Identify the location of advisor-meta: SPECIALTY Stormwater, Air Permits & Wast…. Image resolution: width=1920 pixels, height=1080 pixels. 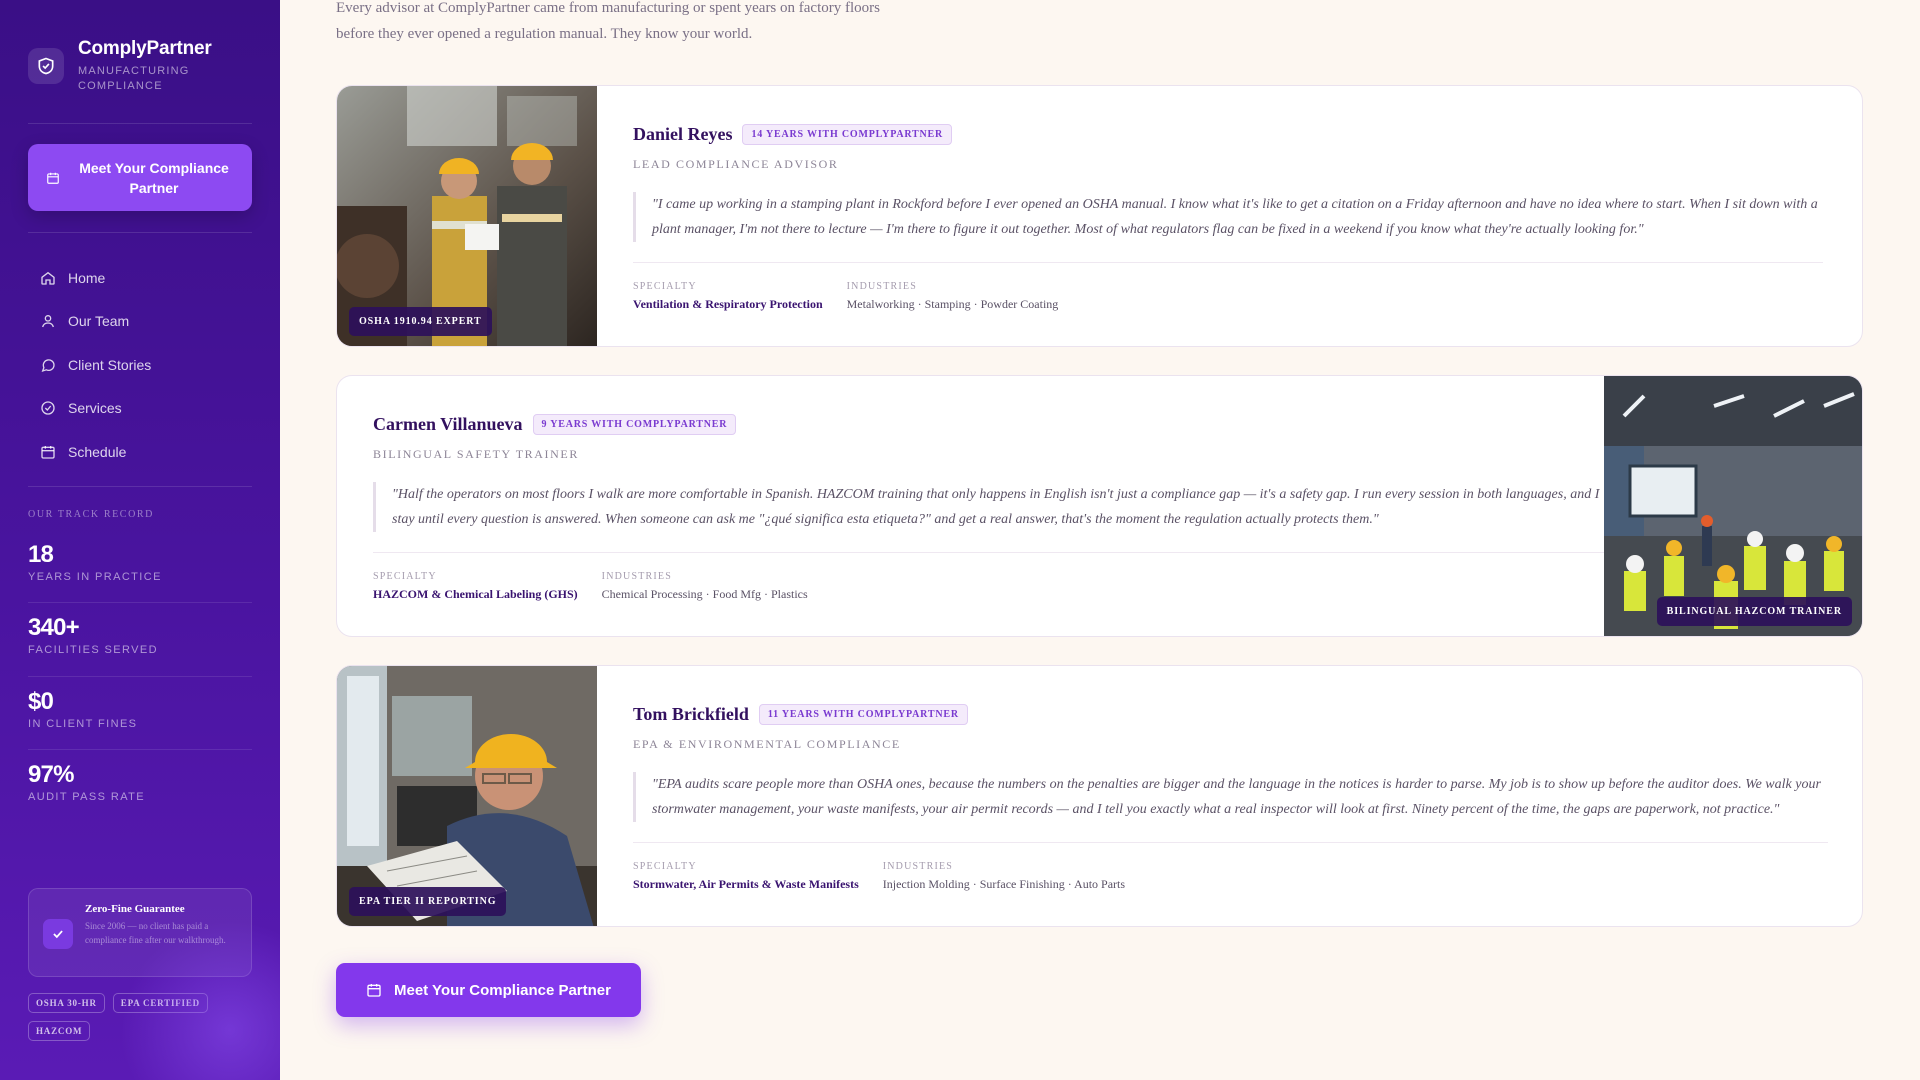
(1230, 876).